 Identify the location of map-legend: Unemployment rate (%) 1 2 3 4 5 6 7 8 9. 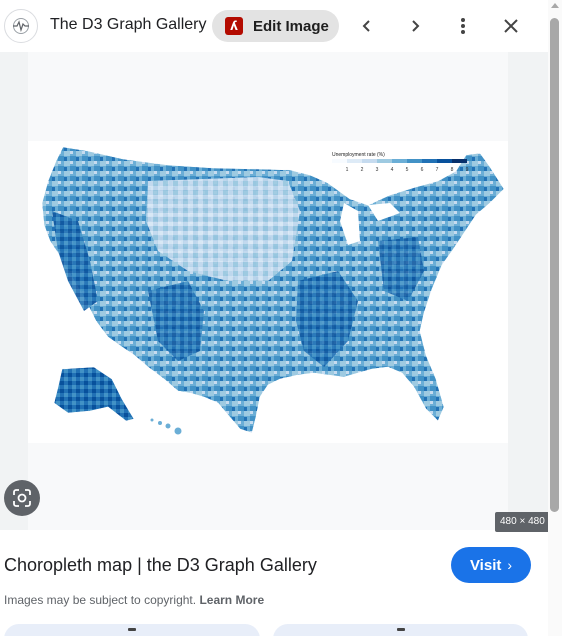
(400, 162).